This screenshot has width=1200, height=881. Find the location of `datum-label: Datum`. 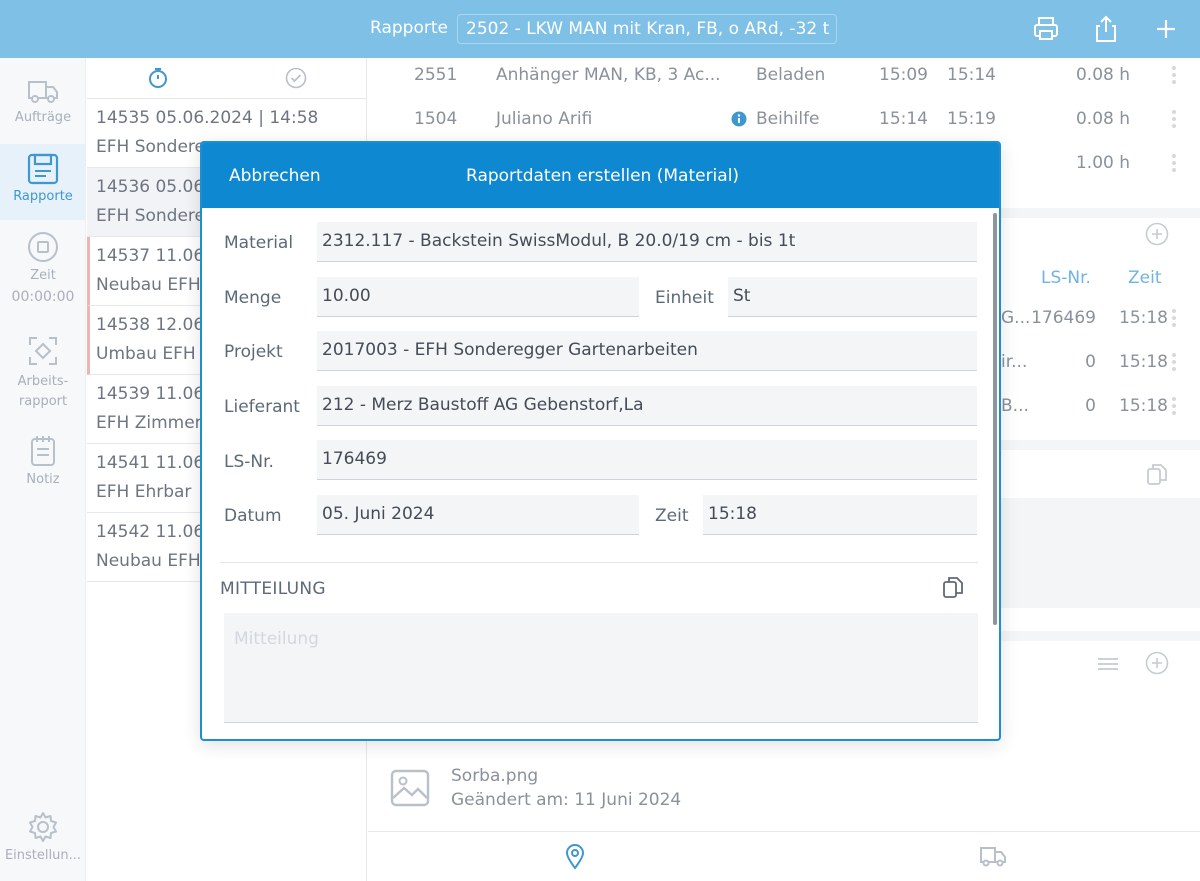

datum-label: Datum is located at coordinates (253, 516).